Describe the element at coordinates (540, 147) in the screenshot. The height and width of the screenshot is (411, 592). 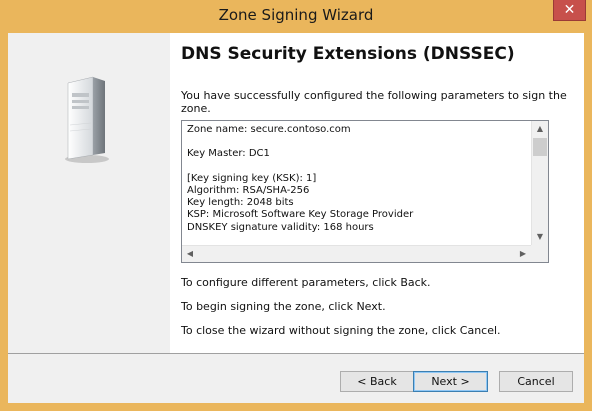
I see `vertical-scroll-thumb` at that location.